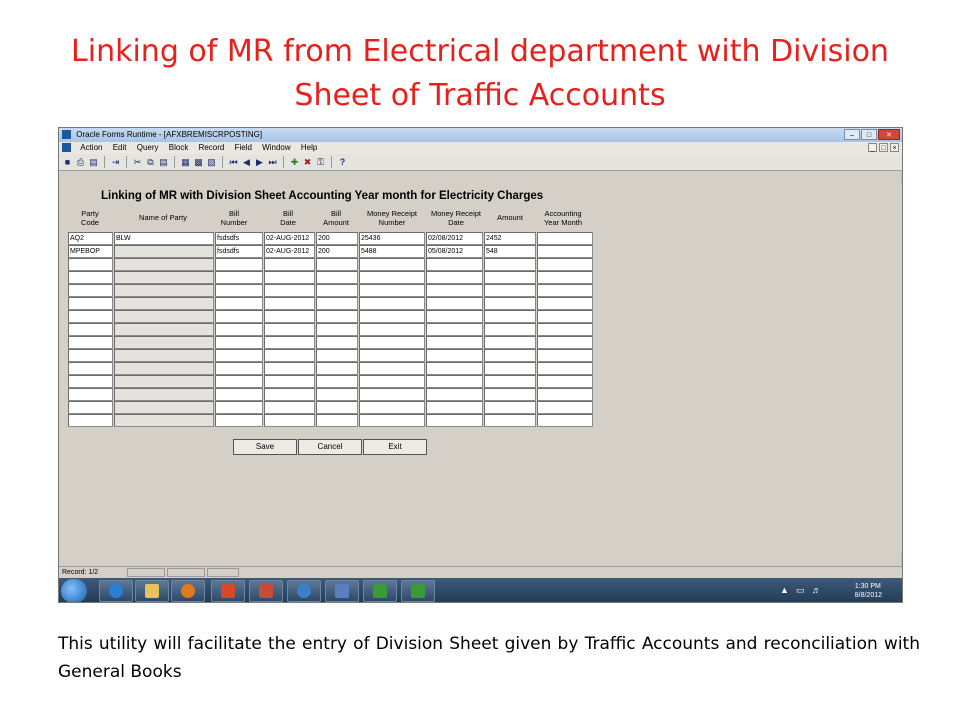 The image size is (960, 720). Describe the element at coordinates (800, 590) in the screenshot. I see `network-icon: ▭` at that location.